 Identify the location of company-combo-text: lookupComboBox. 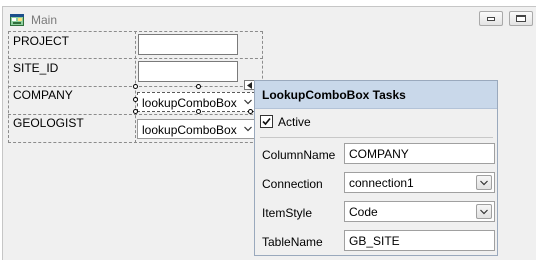
(189, 103).